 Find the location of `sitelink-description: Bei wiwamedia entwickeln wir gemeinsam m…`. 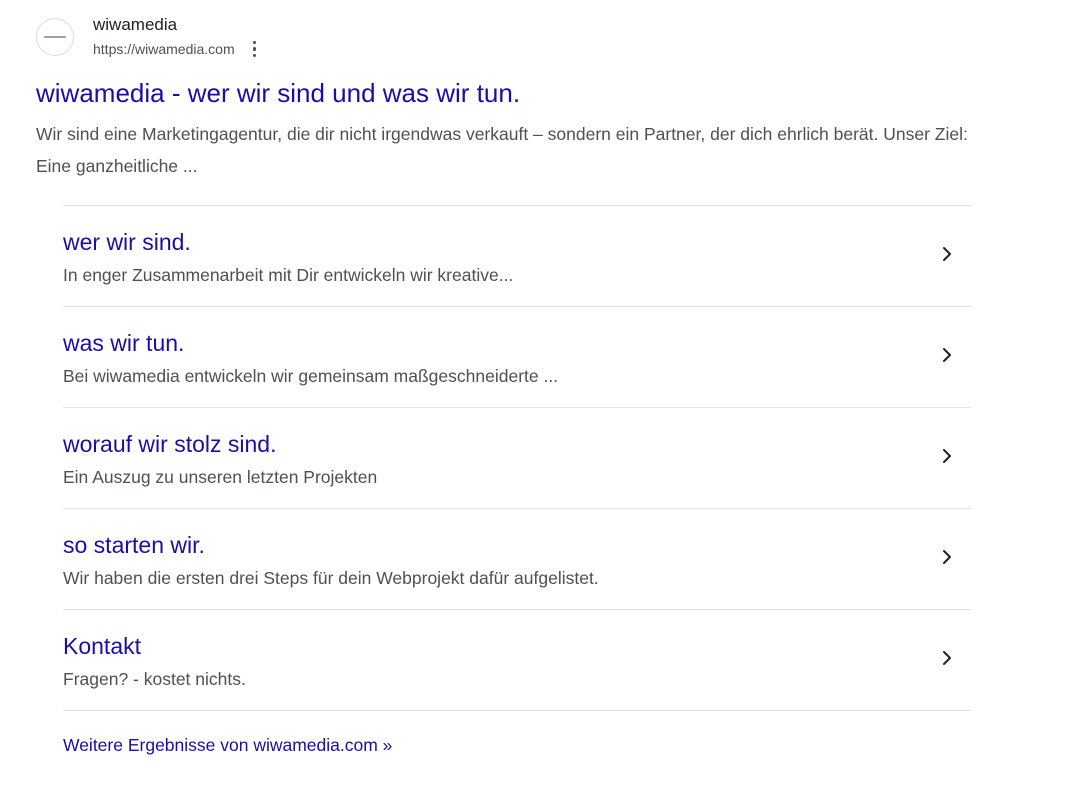

sitelink-description: Bei wiwamedia entwickeln wir gemeinsam m… is located at coordinates (311, 376).